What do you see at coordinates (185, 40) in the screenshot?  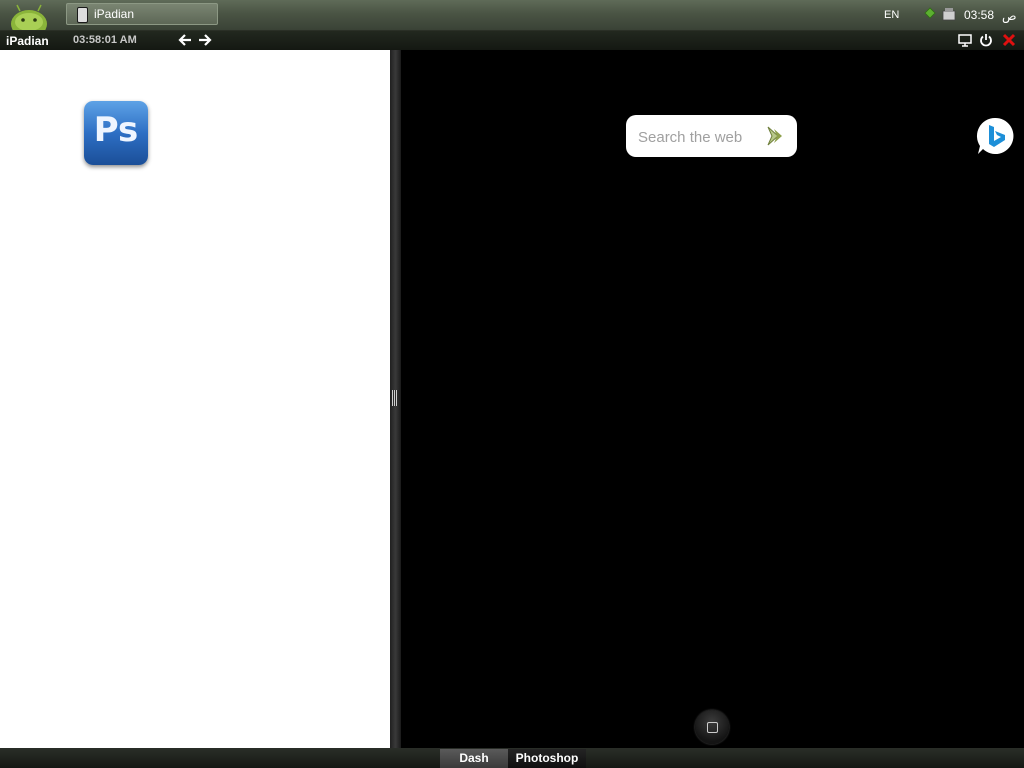 I see `back-arrow-icon` at bounding box center [185, 40].